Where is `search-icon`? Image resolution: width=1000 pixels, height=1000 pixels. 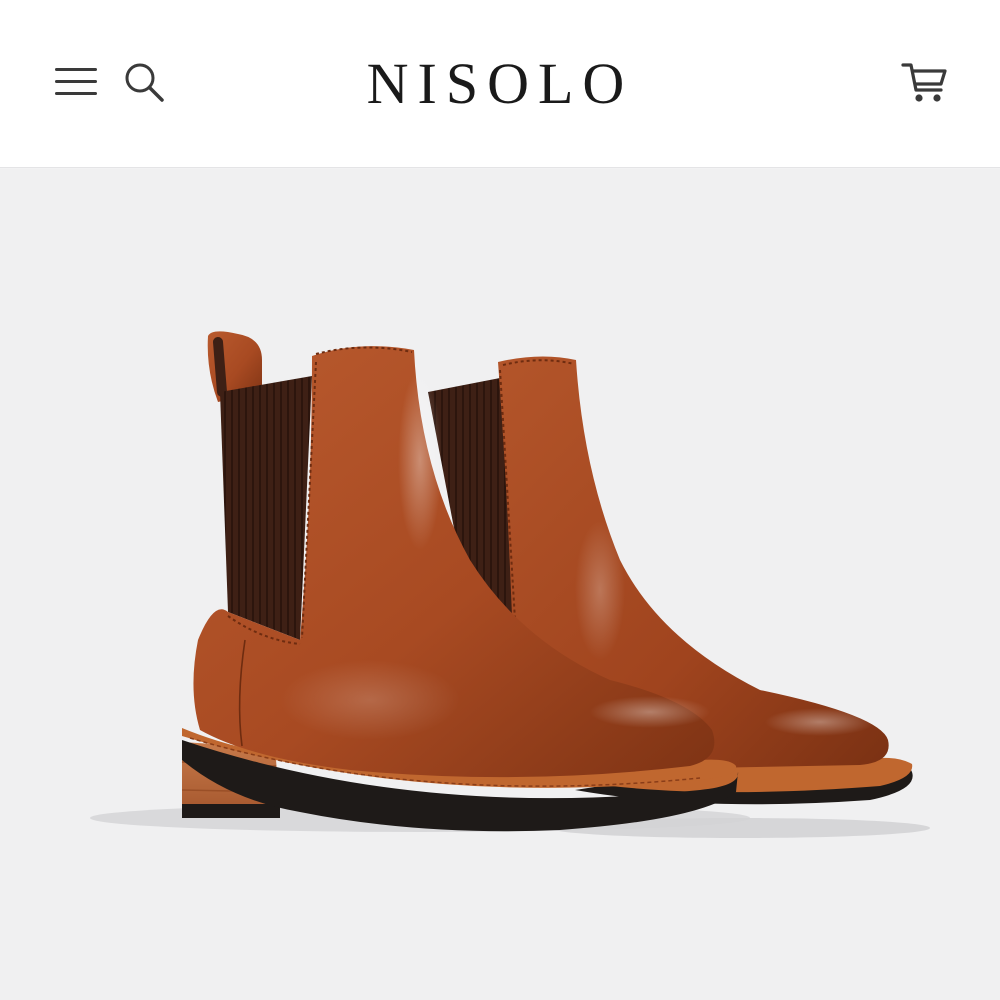
search-icon is located at coordinates (144, 82).